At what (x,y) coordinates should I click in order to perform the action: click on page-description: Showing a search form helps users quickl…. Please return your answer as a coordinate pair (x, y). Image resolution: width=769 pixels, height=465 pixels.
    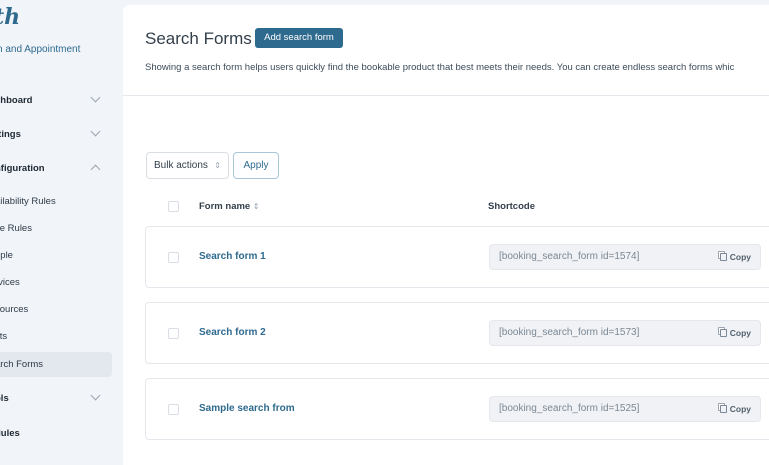
    Looking at the image, I should click on (440, 67).